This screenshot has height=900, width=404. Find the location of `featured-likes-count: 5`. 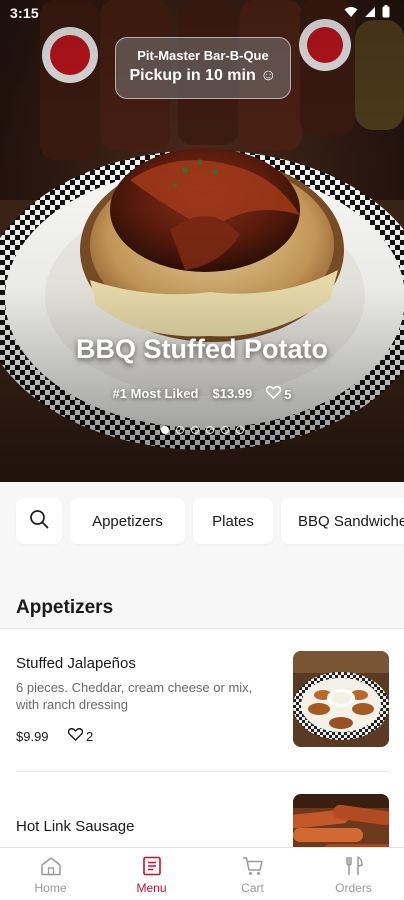

featured-likes-count: 5 is located at coordinates (288, 394).